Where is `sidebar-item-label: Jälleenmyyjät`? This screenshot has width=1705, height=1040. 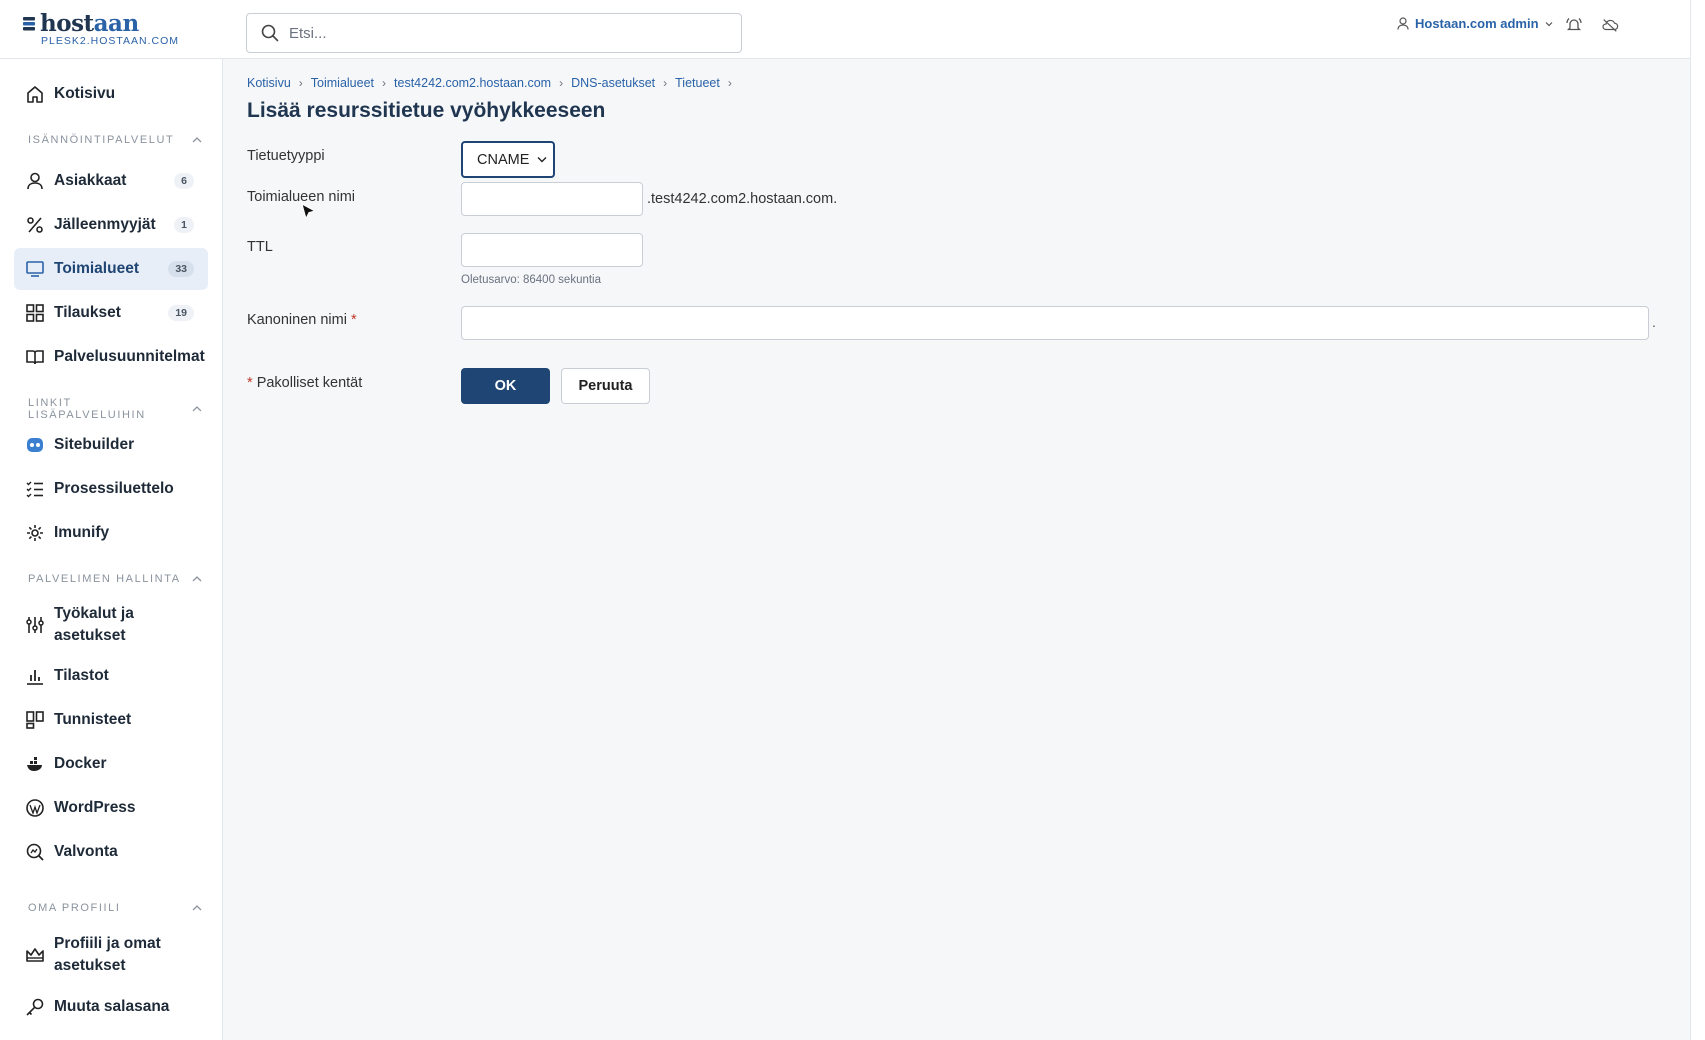
sidebar-item-label: Jälleenmyyjät is located at coordinates (105, 224).